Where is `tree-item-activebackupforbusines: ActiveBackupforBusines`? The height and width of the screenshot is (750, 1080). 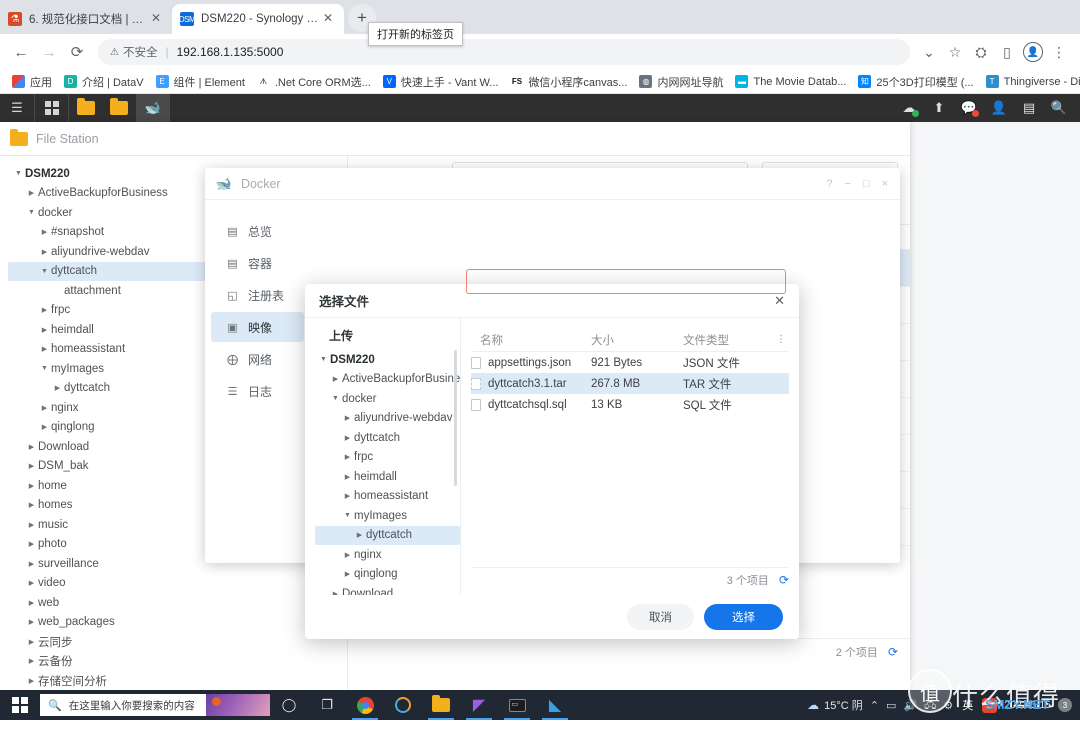 tree-item-activebackupforbusines: ActiveBackupforBusines is located at coordinates (387, 380).